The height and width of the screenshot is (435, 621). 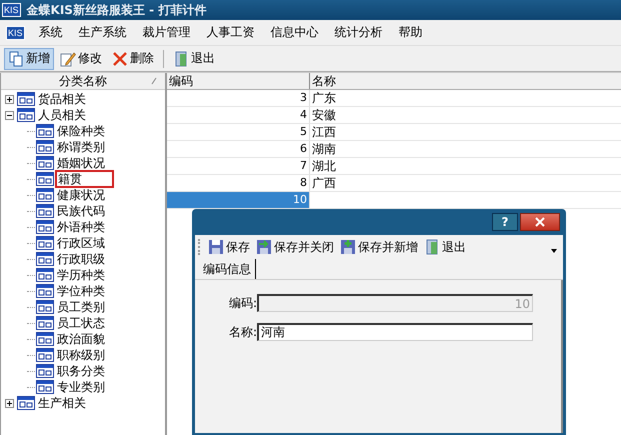 What do you see at coordinates (348, 247) in the screenshot?
I see `floppy-plus-icon` at bounding box center [348, 247].